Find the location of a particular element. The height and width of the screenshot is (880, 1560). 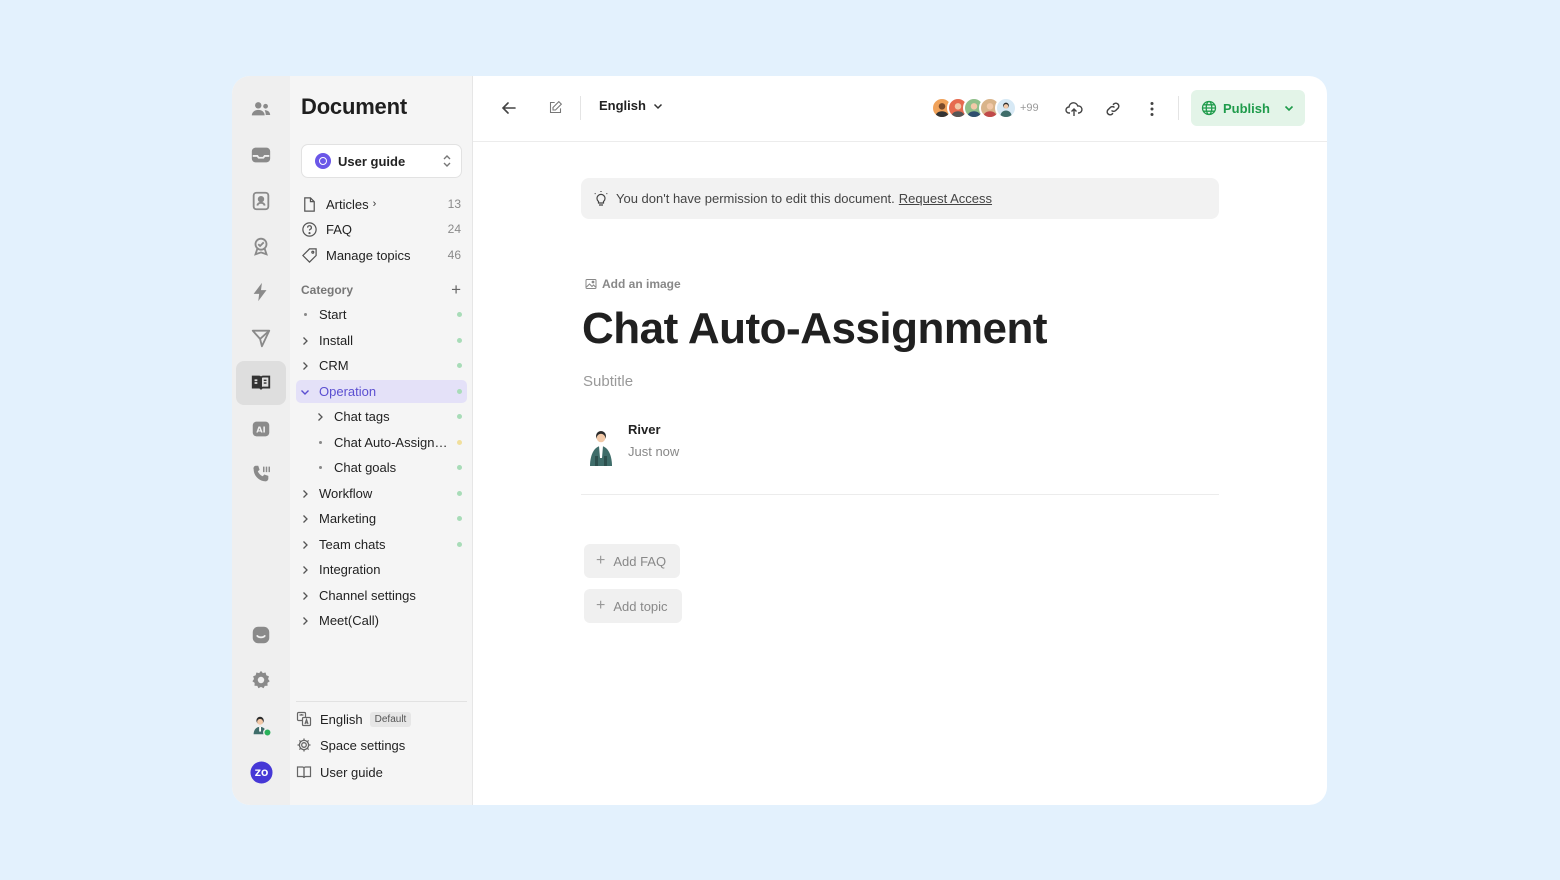

user-avatar is located at coordinates (261, 726).